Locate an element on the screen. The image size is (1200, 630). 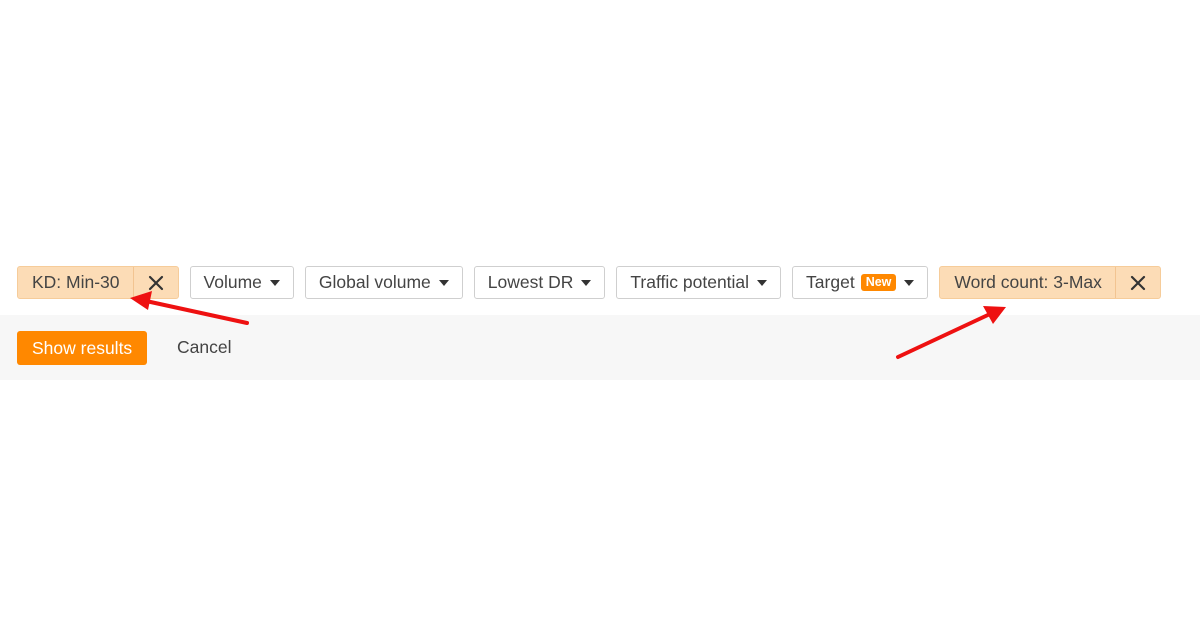
dropdown-target: Target New is located at coordinates (860, 282).